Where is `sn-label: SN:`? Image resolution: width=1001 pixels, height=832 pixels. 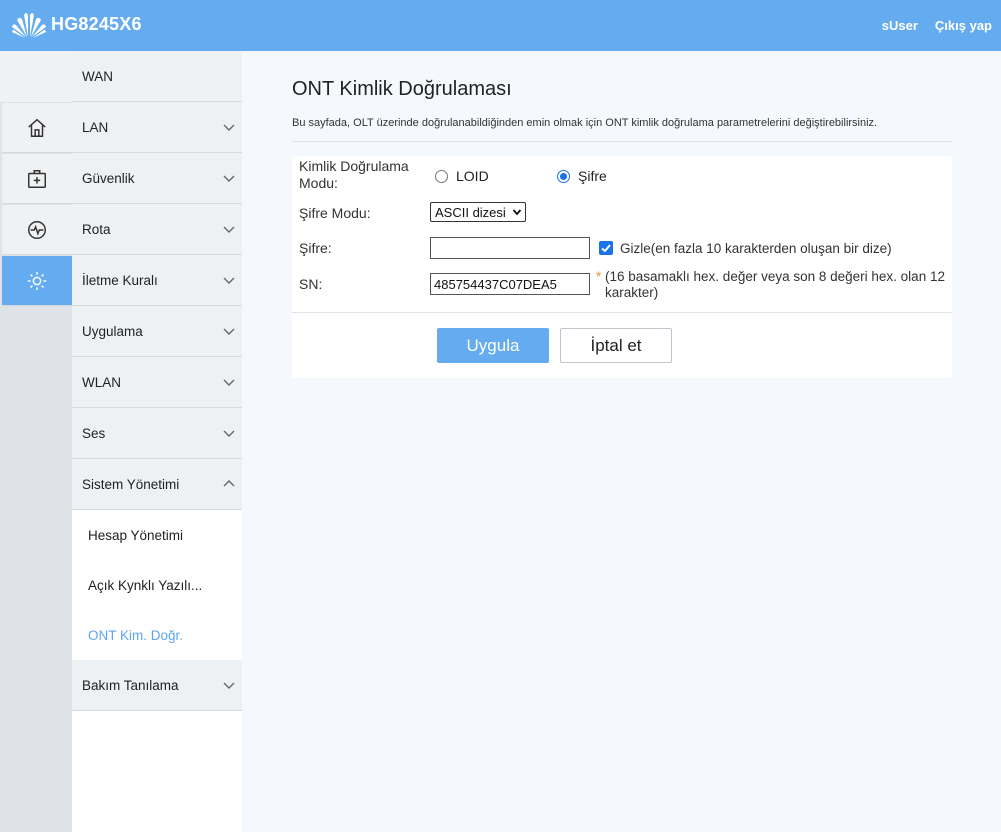
sn-label: SN: is located at coordinates (311, 284).